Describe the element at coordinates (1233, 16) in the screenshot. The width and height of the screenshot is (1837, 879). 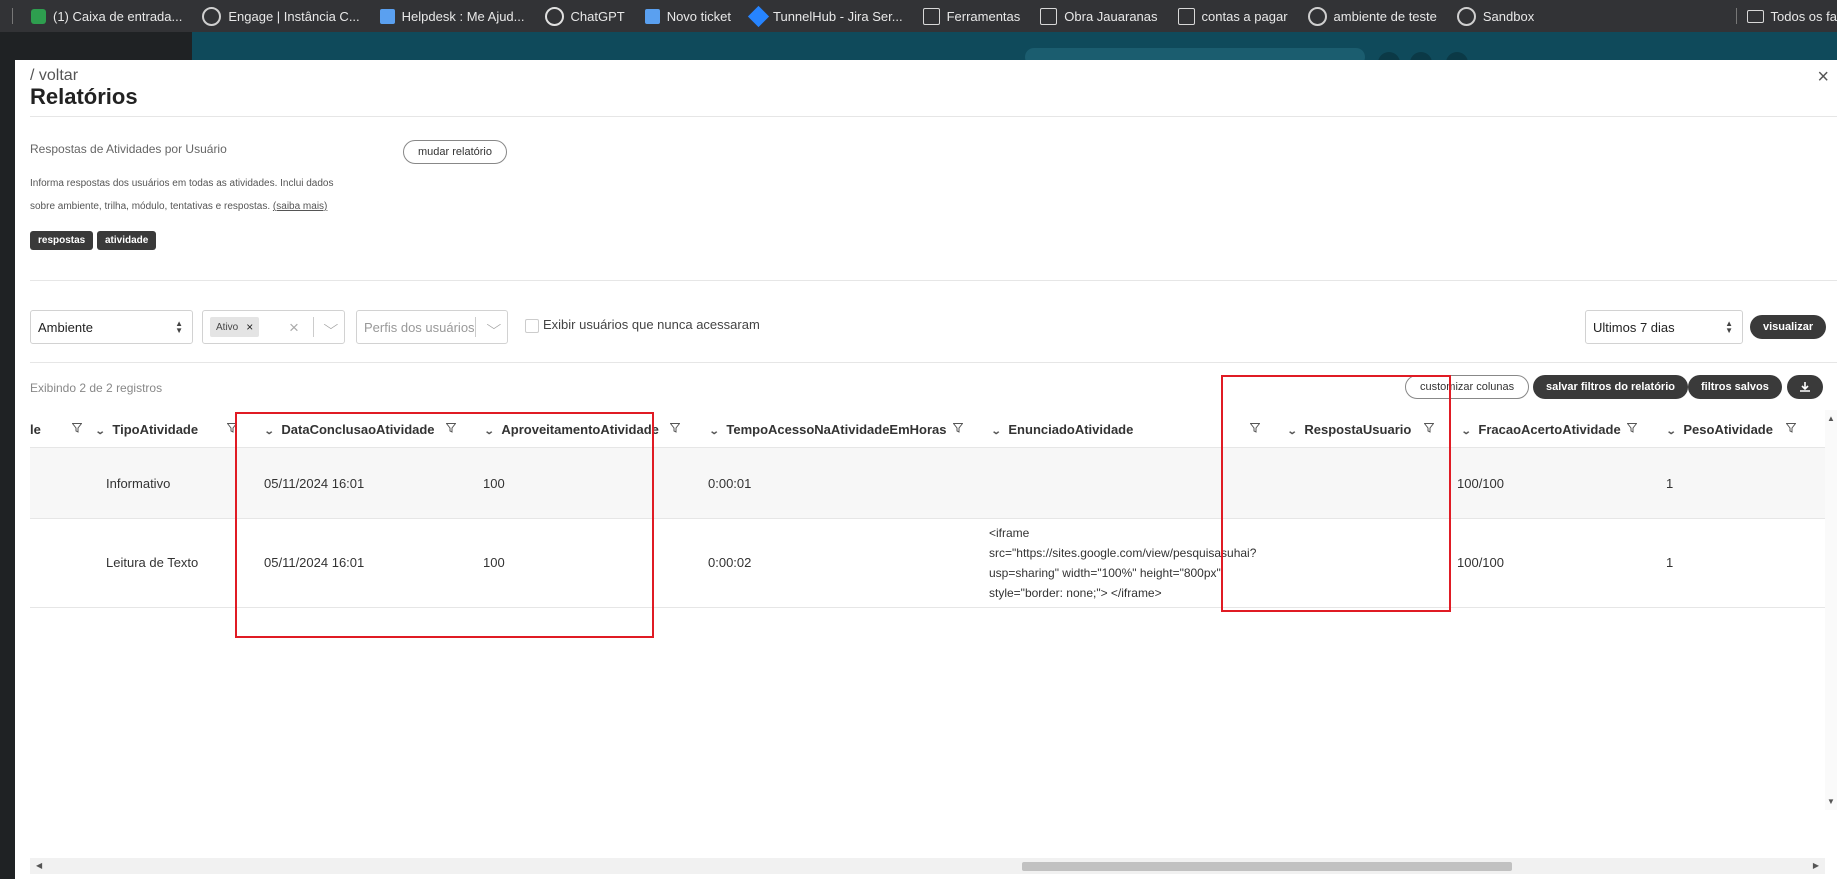
I see `bookmark-contas-a-pagar: contas a pagar` at that location.